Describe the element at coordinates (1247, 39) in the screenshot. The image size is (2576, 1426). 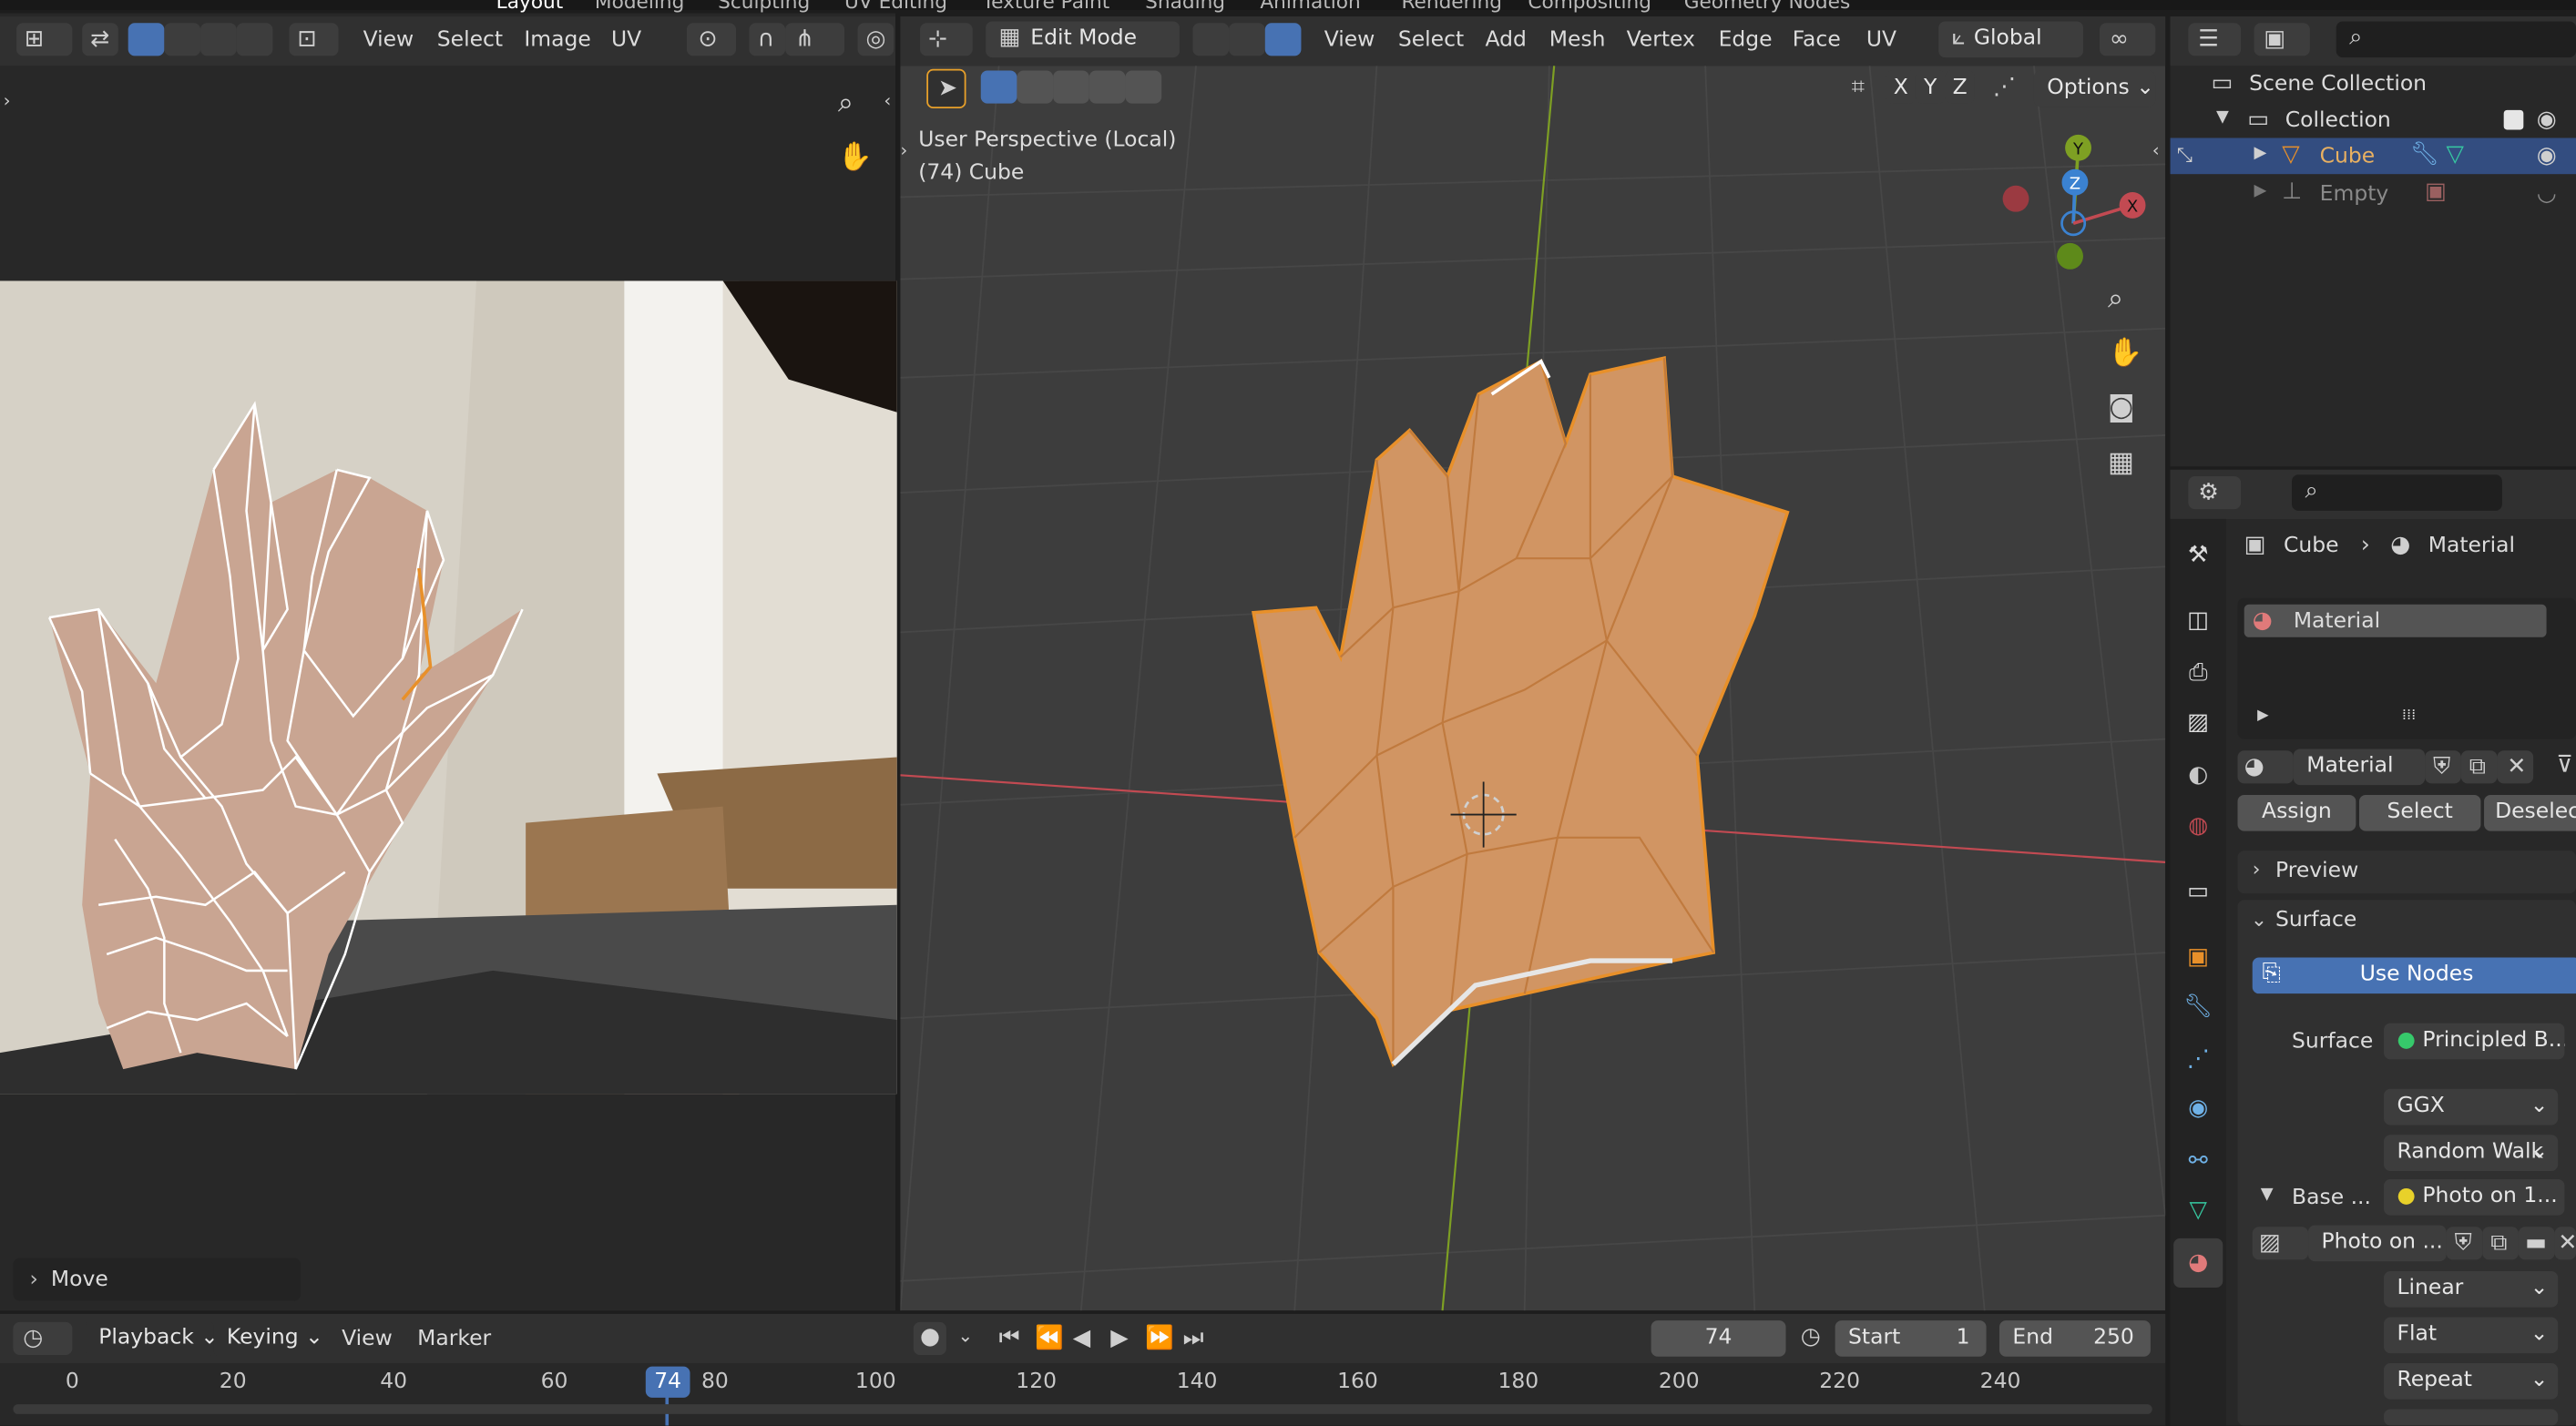
I see `edge-mode-button` at that location.